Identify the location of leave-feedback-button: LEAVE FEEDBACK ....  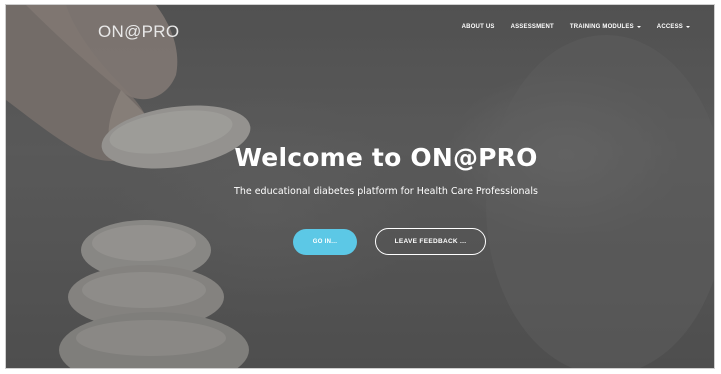
(430, 241).